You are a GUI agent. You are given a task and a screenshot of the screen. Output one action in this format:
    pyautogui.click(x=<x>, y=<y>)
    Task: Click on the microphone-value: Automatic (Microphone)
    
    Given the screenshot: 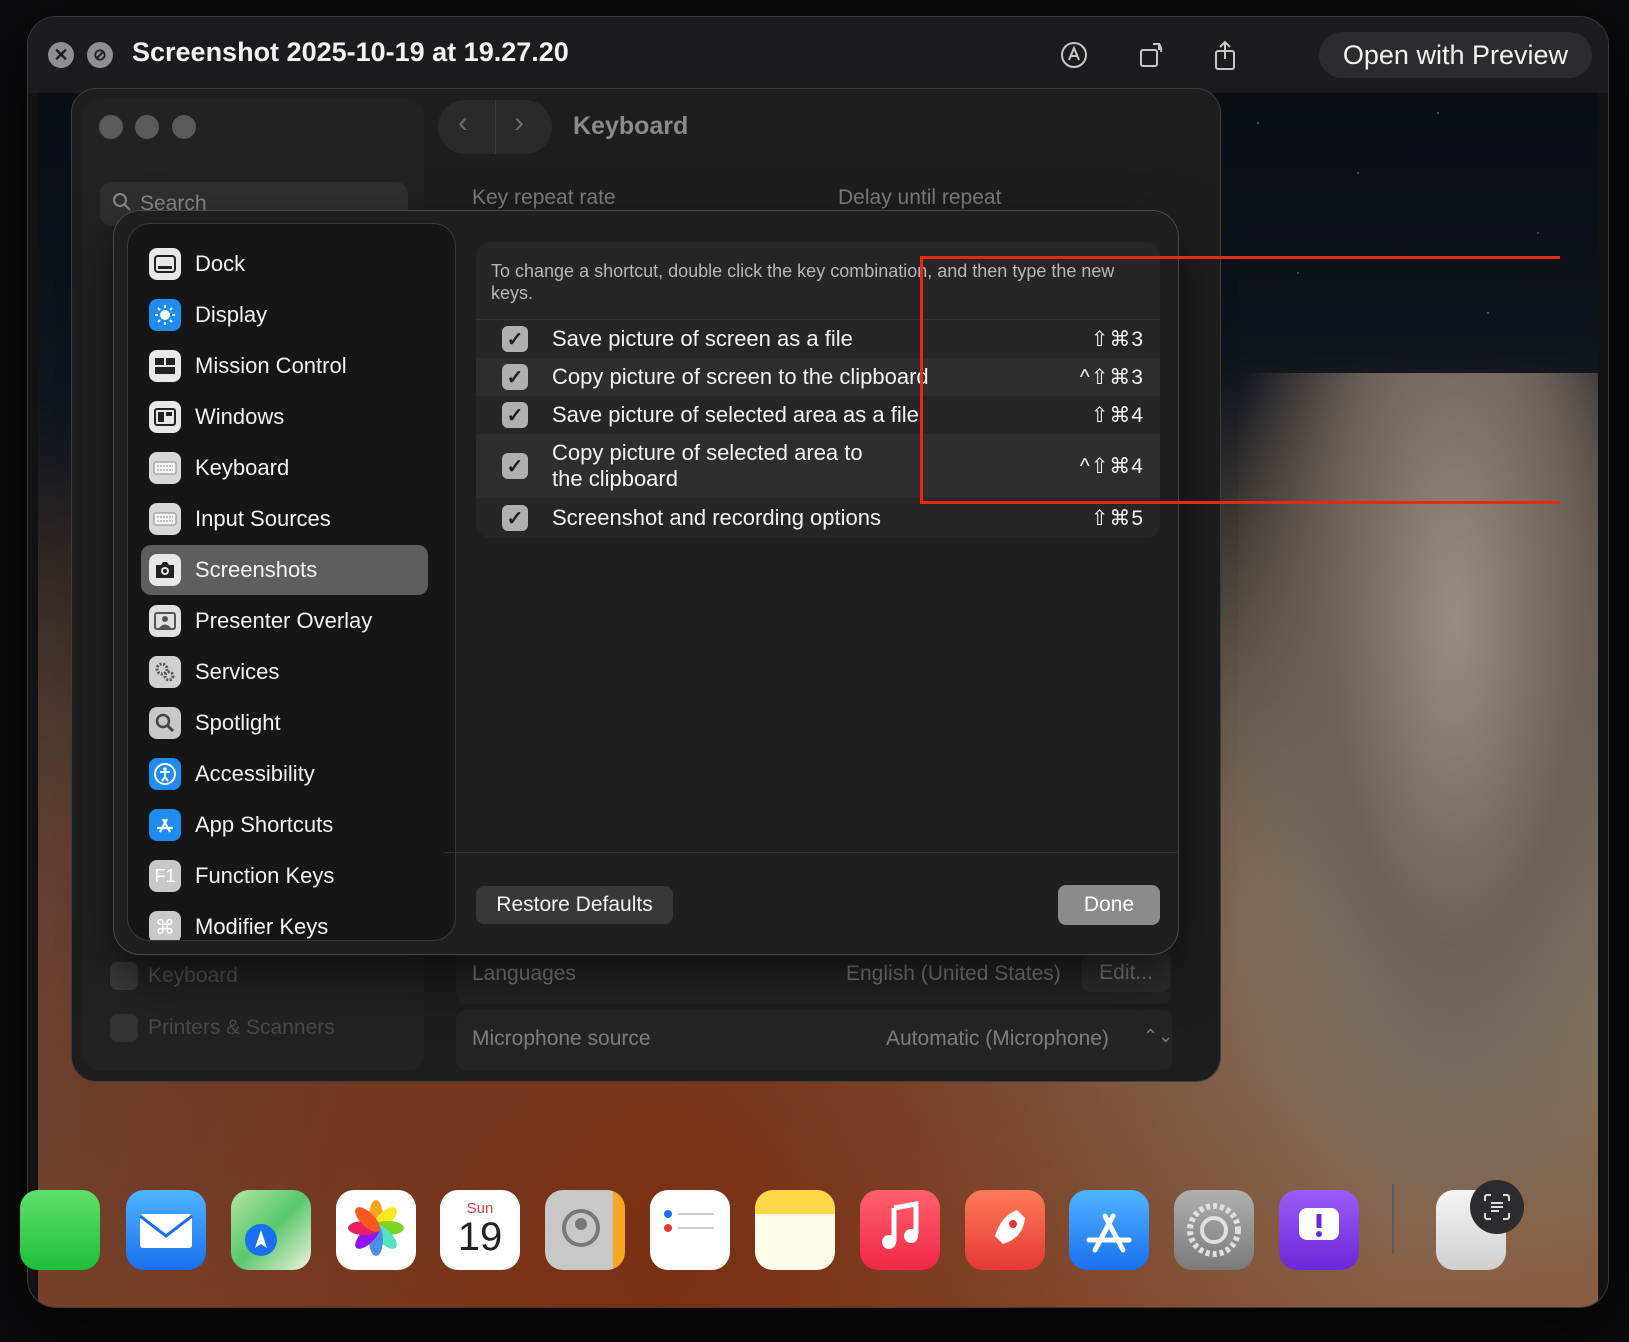 What is the action you would take?
    pyautogui.click(x=997, y=1039)
    